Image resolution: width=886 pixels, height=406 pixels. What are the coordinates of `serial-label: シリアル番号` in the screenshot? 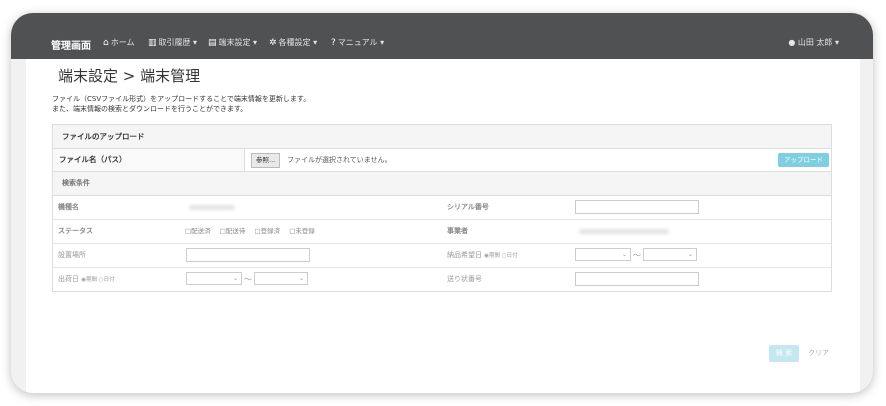 It's located at (468, 207).